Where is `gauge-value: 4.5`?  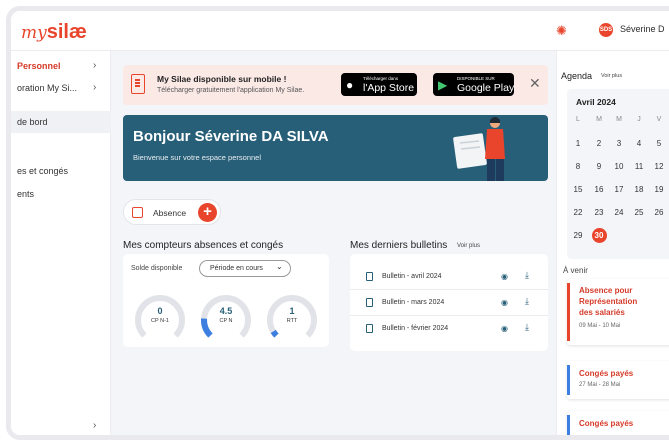
gauge-value: 4.5 is located at coordinates (226, 311).